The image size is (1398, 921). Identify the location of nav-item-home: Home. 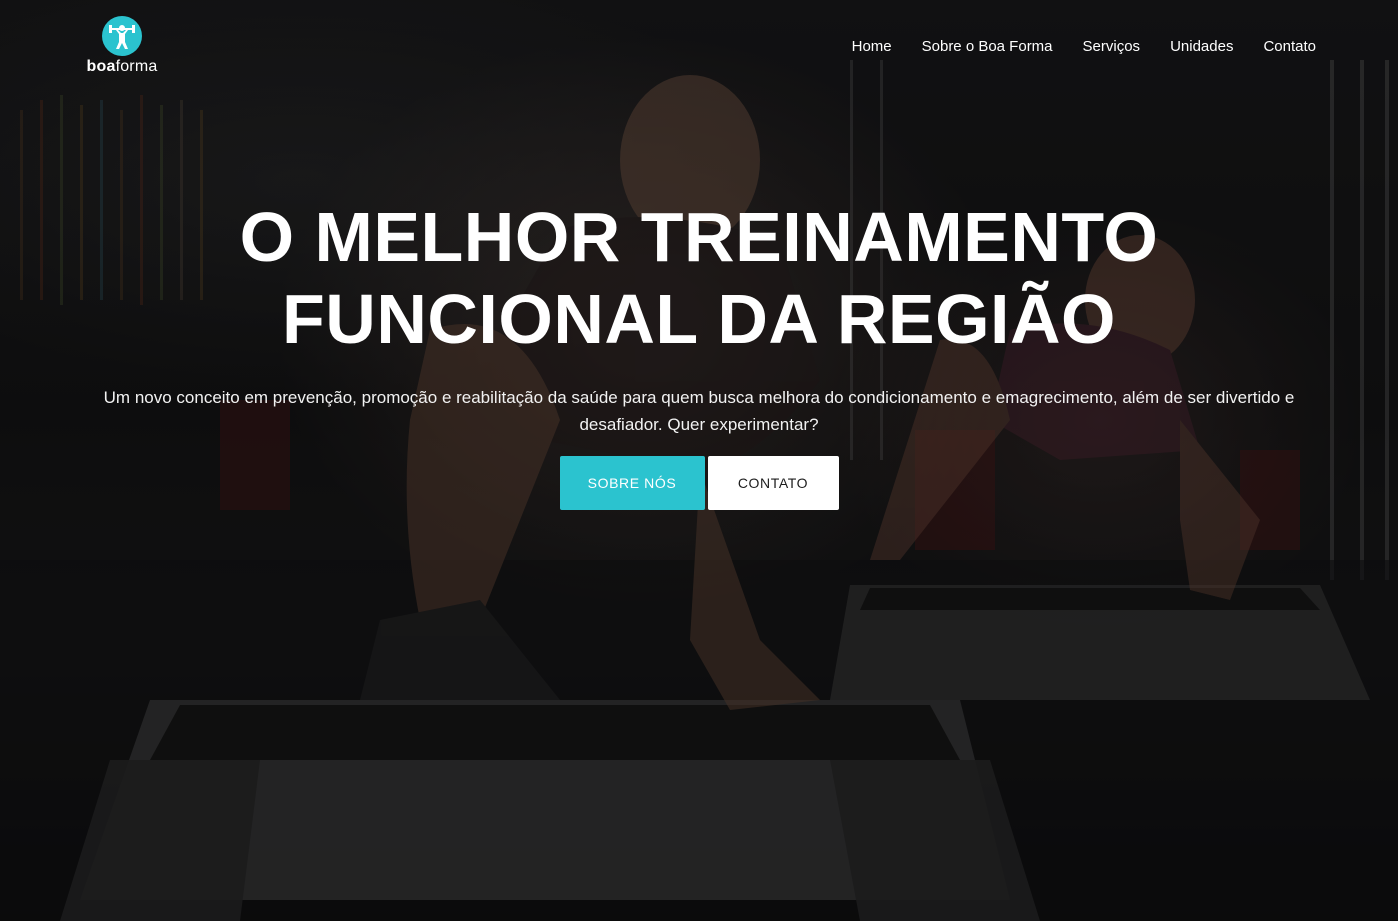
(872, 46).